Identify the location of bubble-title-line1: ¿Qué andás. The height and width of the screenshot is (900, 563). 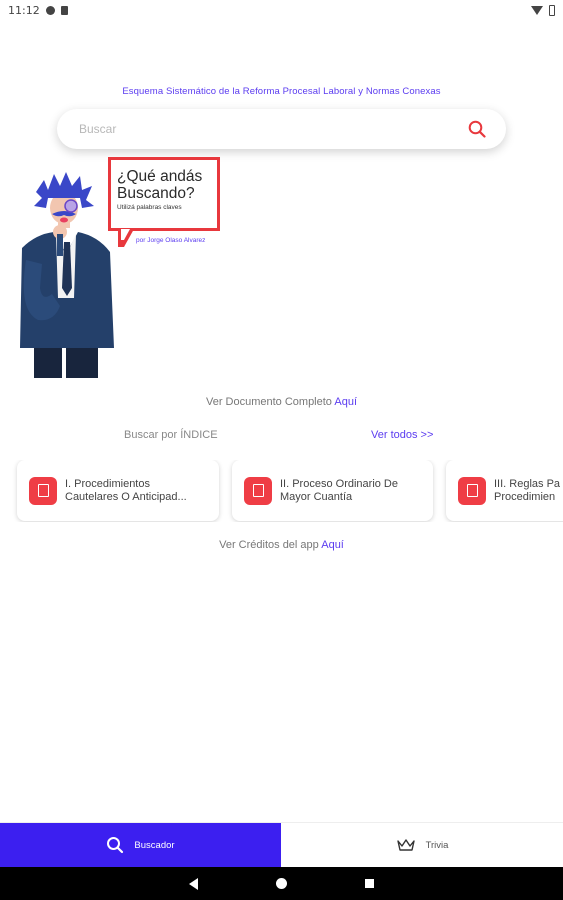
(160, 176).